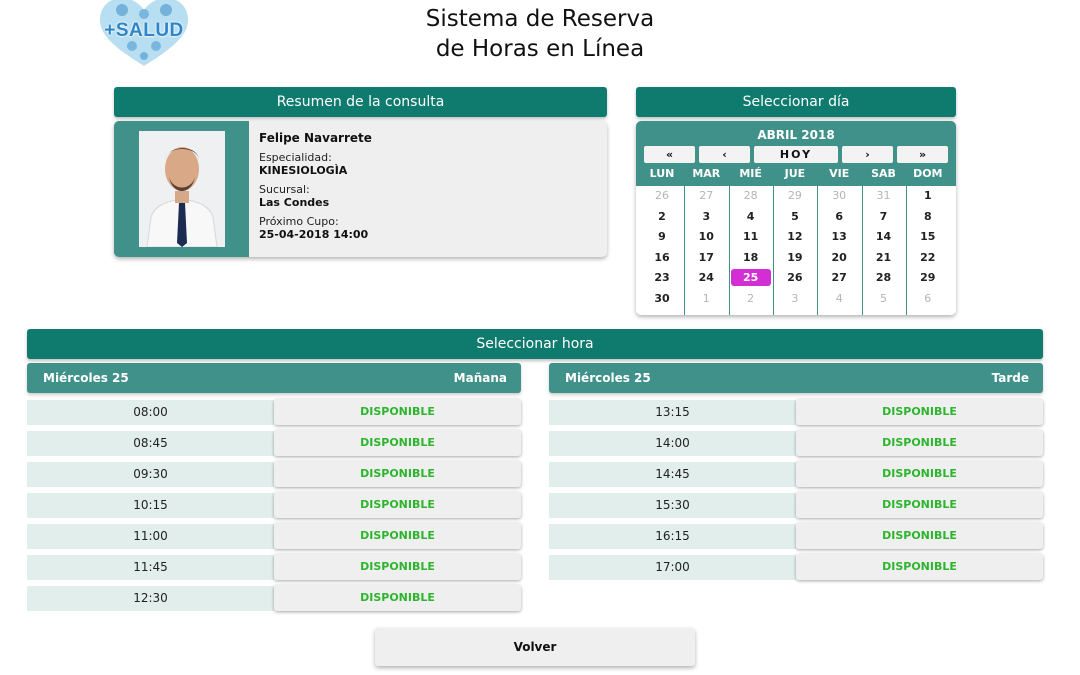  Describe the element at coordinates (284, 189) in the screenshot. I see `branch-label: Sucursal:` at that location.